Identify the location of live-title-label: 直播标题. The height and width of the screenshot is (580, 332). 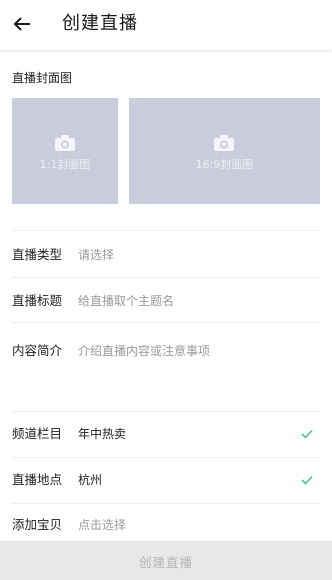
(37, 300).